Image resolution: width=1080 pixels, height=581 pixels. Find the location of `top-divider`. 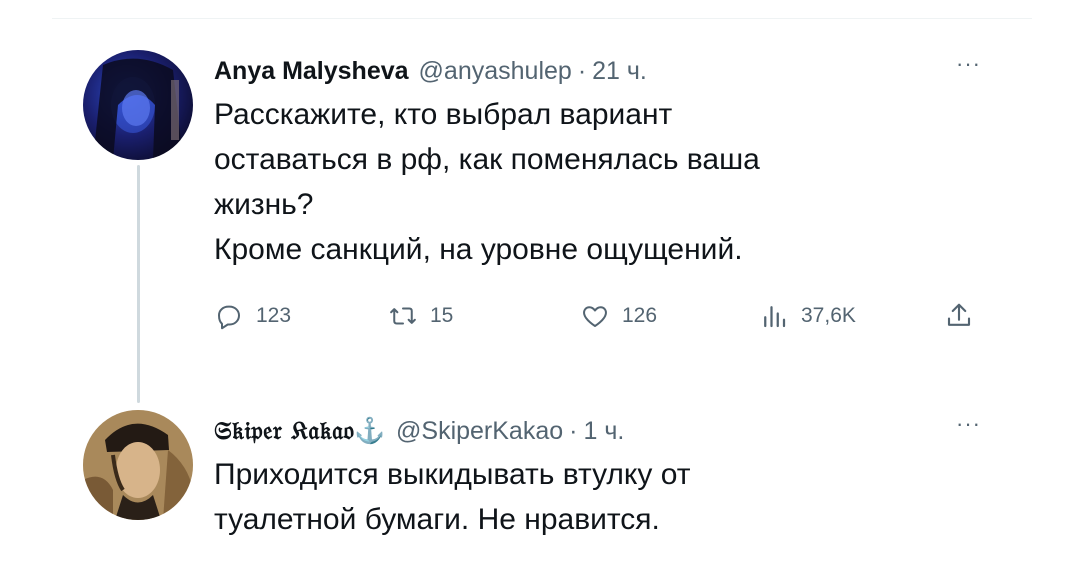

top-divider is located at coordinates (542, 18).